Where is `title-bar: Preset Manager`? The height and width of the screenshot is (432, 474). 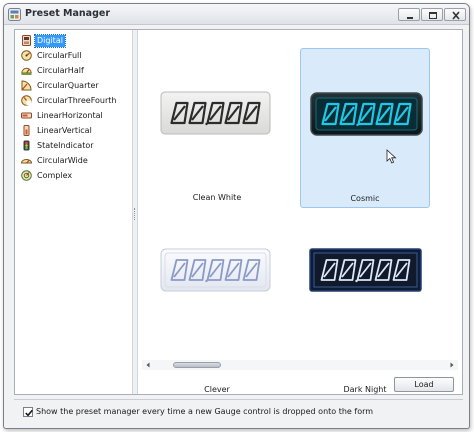 title-bar: Preset Manager is located at coordinates (236, 14).